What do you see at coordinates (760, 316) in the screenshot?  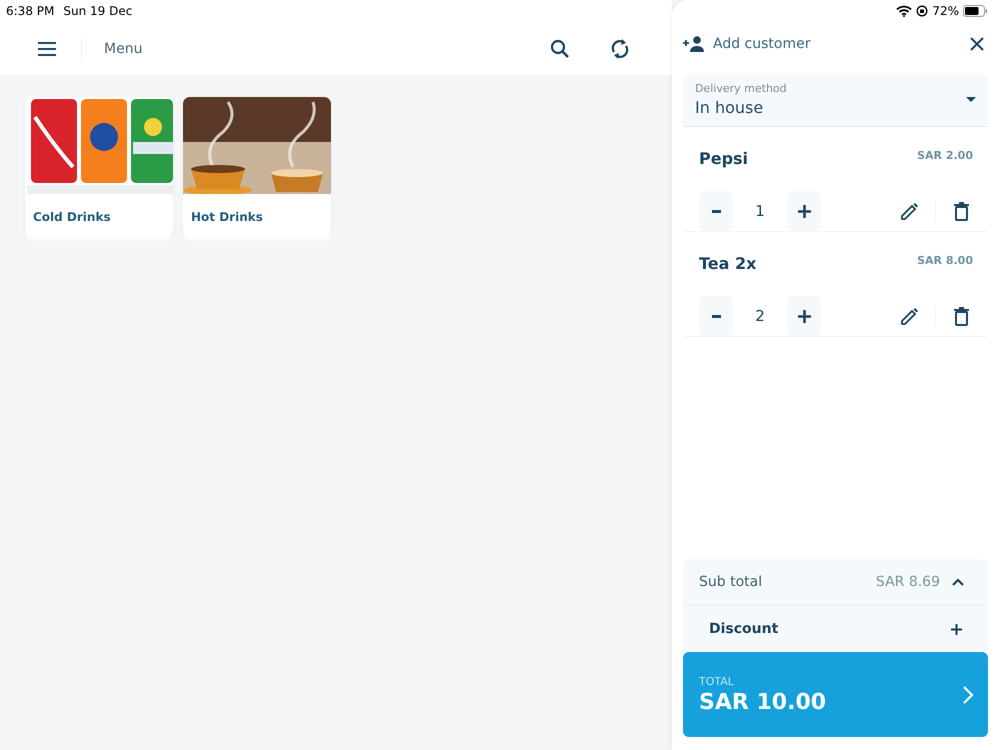 I see `quantity: 2` at bounding box center [760, 316].